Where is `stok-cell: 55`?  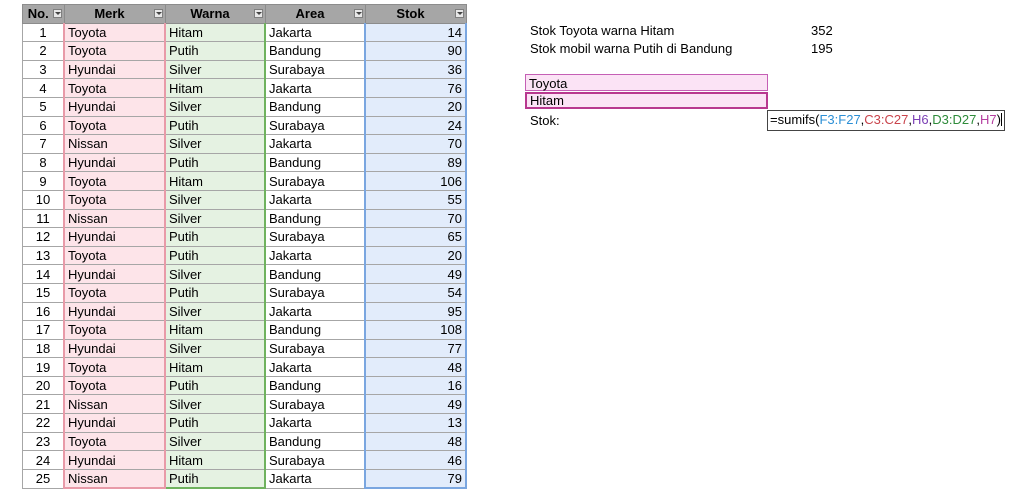
stok-cell: 55 is located at coordinates (415, 199).